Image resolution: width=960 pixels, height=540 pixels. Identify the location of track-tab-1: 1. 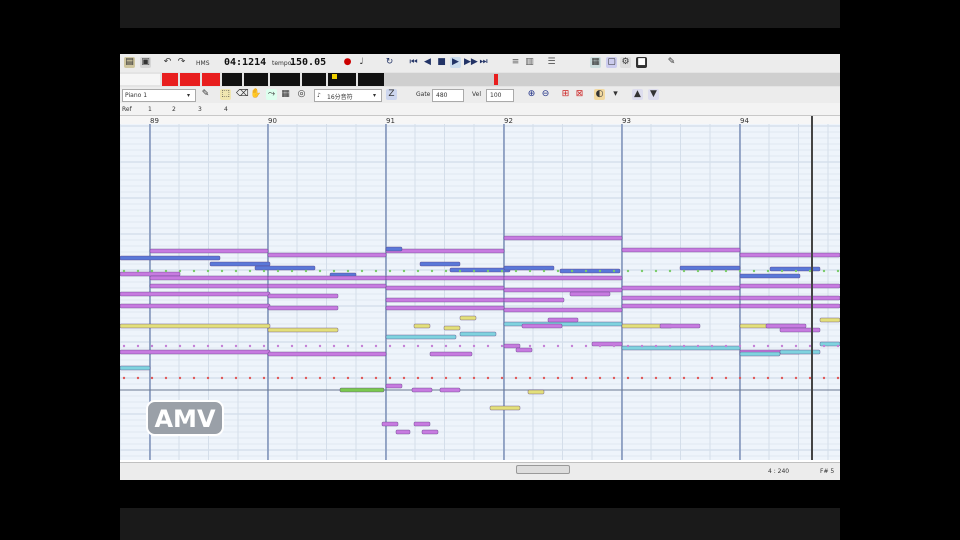
(150, 109).